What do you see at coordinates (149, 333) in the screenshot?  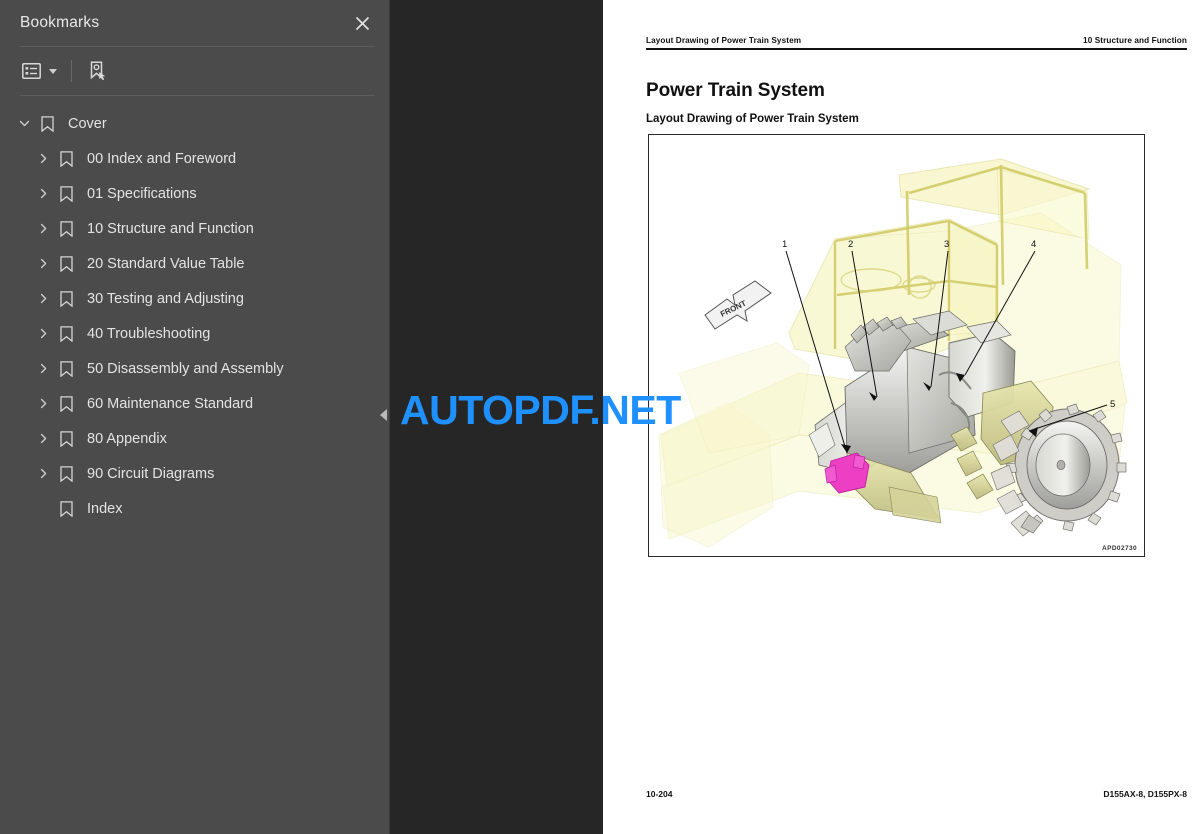 I see `bookmark-label: 40 Troubleshooting` at bounding box center [149, 333].